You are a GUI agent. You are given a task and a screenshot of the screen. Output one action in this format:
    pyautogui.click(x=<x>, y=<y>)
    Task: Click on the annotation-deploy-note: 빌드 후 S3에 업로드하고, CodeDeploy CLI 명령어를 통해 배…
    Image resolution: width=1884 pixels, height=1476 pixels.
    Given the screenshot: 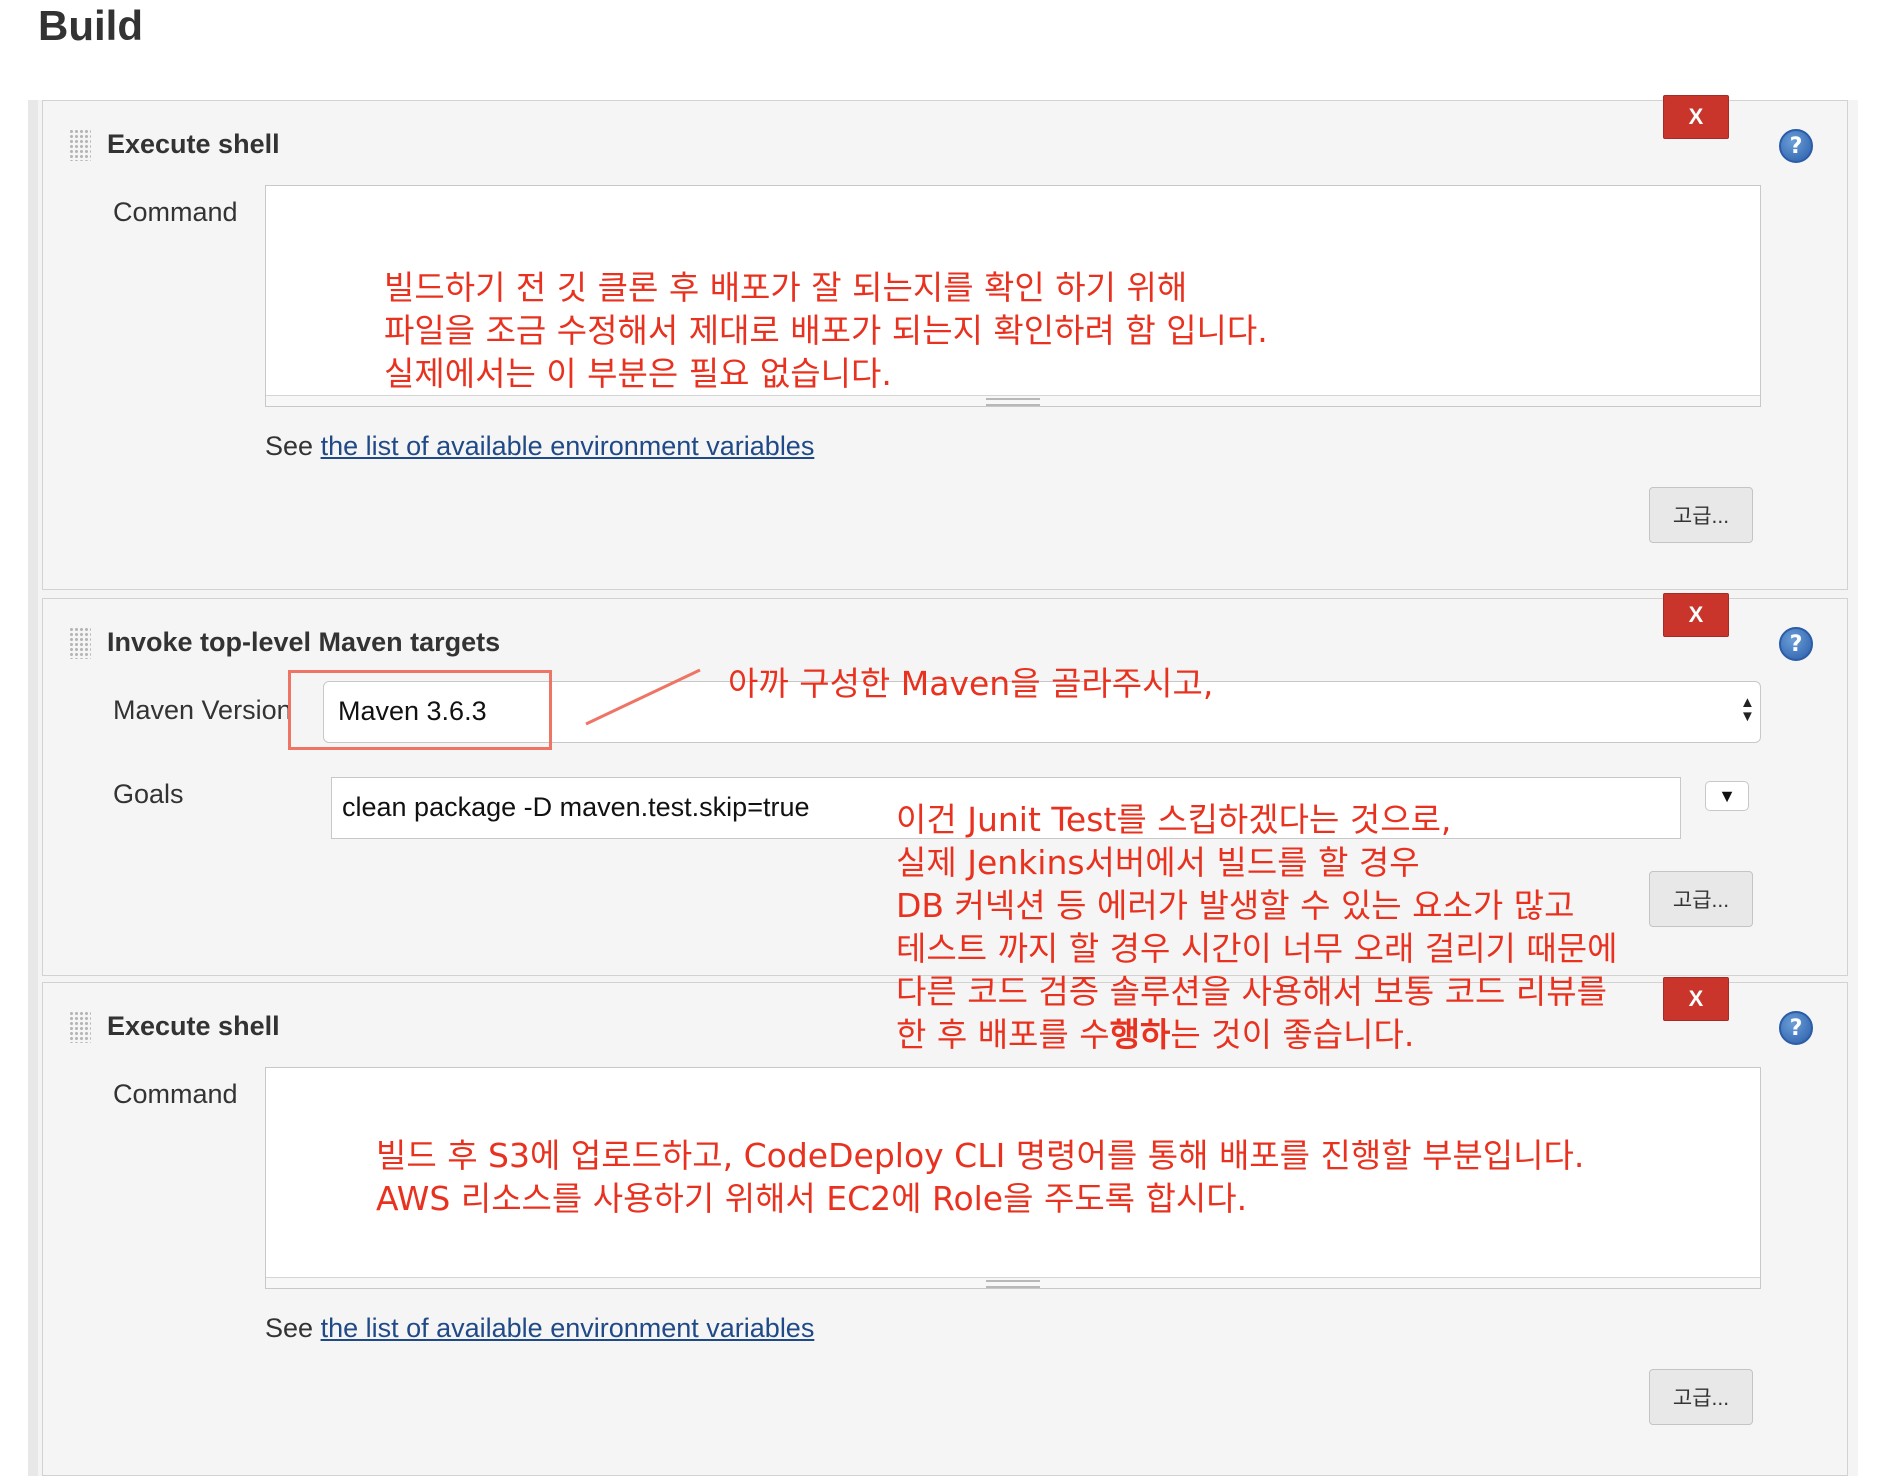 What is the action you would take?
    pyautogui.click(x=980, y=1177)
    